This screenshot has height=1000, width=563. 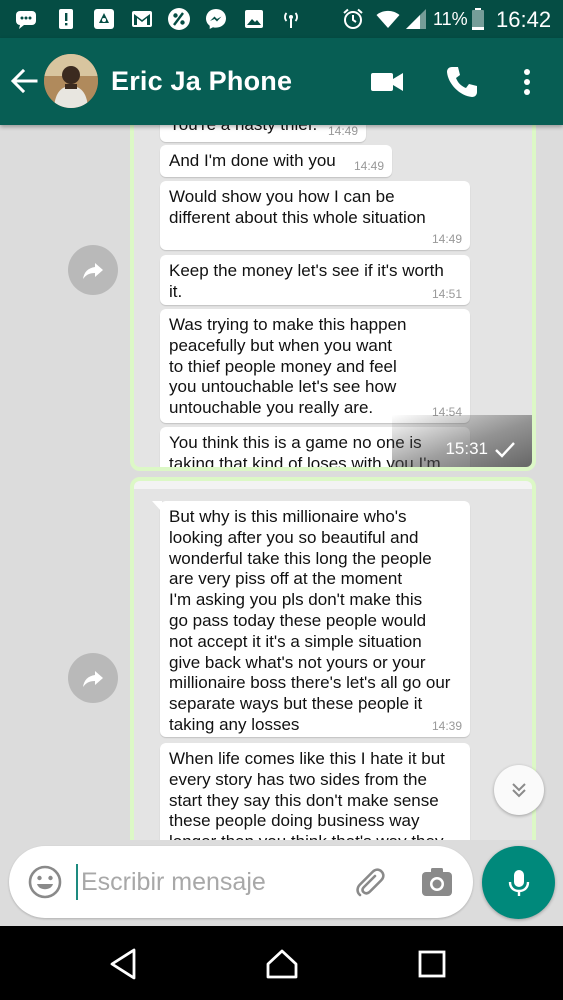 I want to click on chevron-down-icon, so click(x=519, y=790).